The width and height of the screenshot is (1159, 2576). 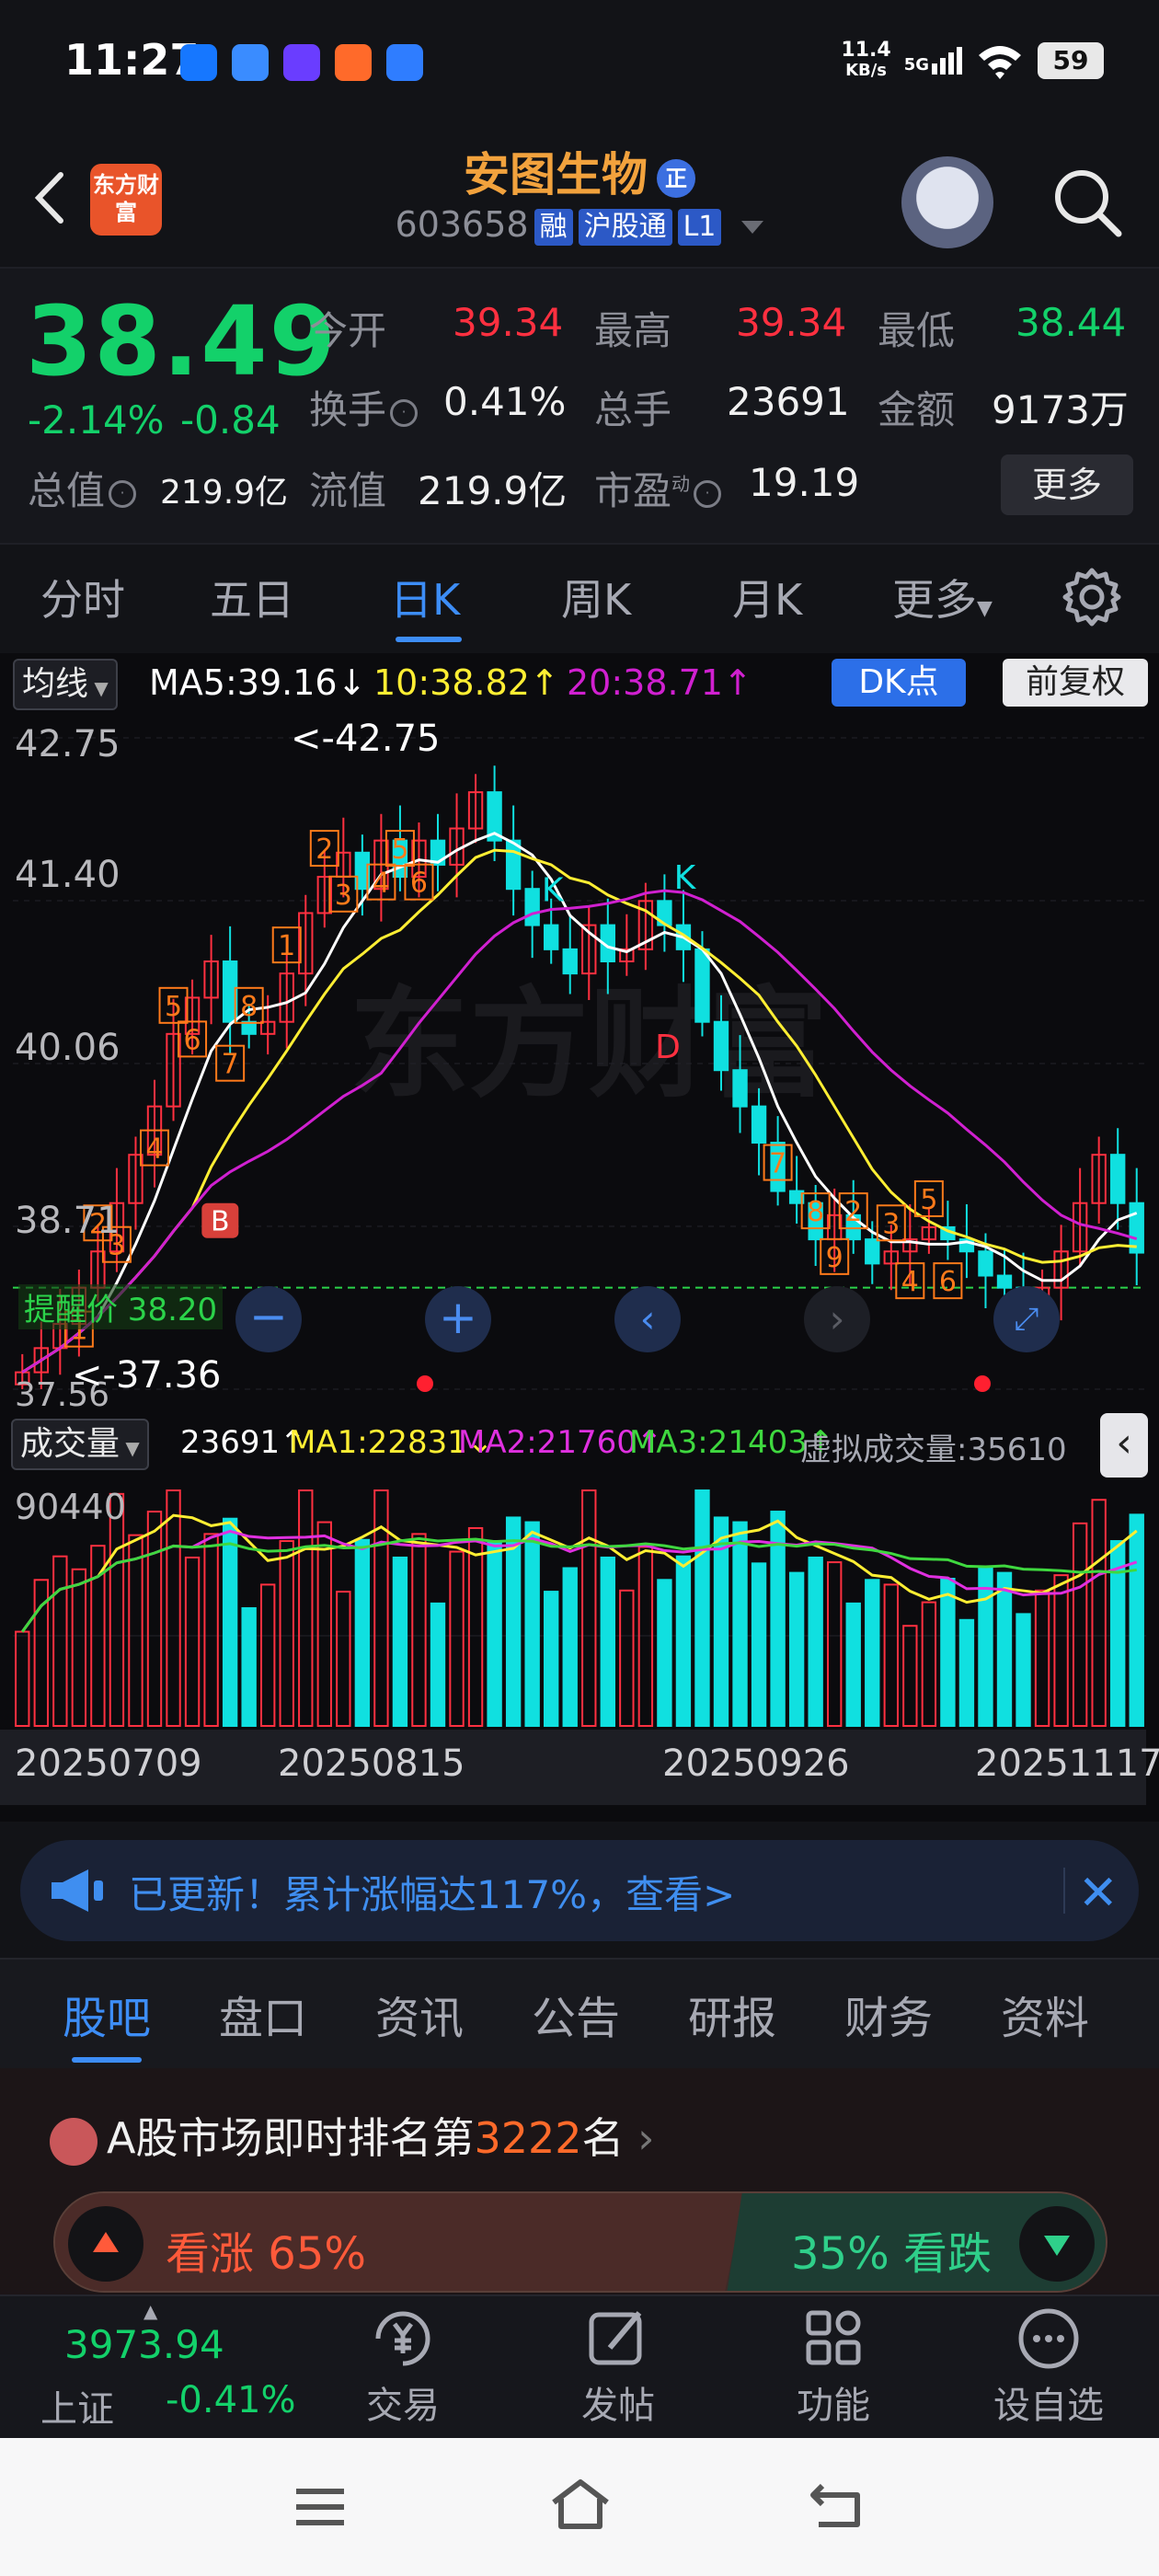 I want to click on collapse-panel-button: ‹, so click(x=1124, y=1445).